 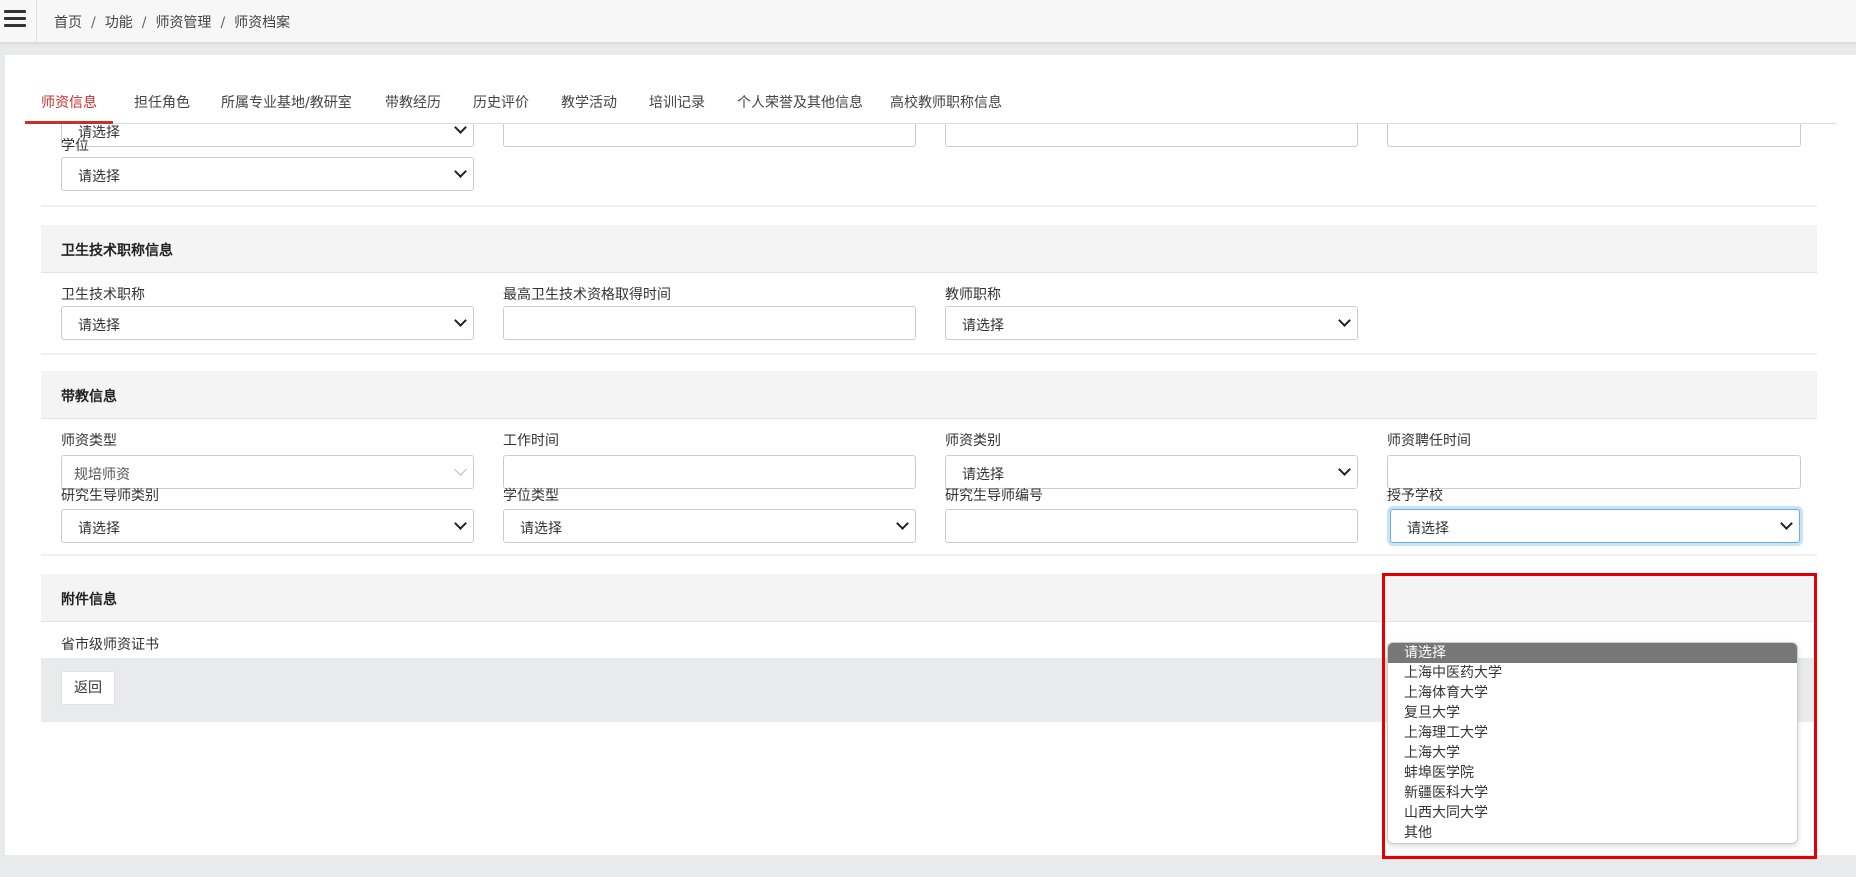 I want to click on supervisor-type-label: 研究生导师类别, so click(x=110, y=496).